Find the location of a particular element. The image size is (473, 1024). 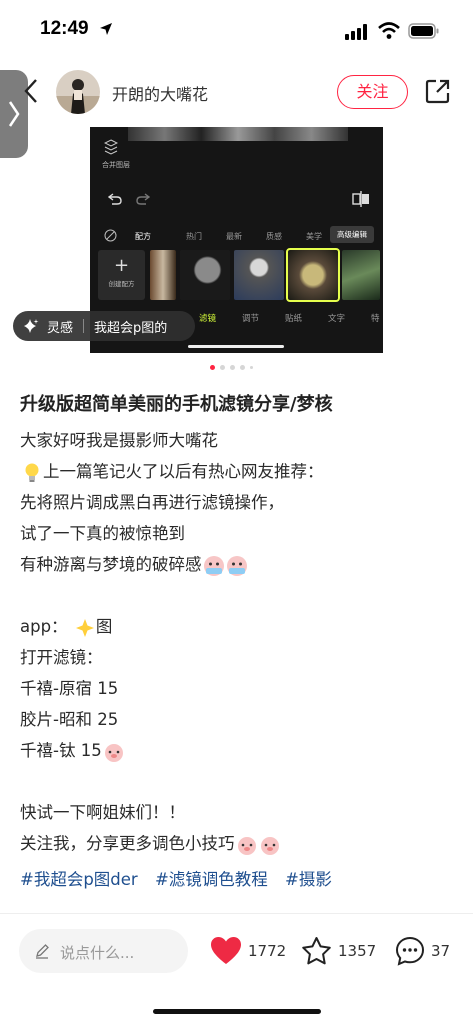

app-name-suffix: 图 is located at coordinates (104, 626).